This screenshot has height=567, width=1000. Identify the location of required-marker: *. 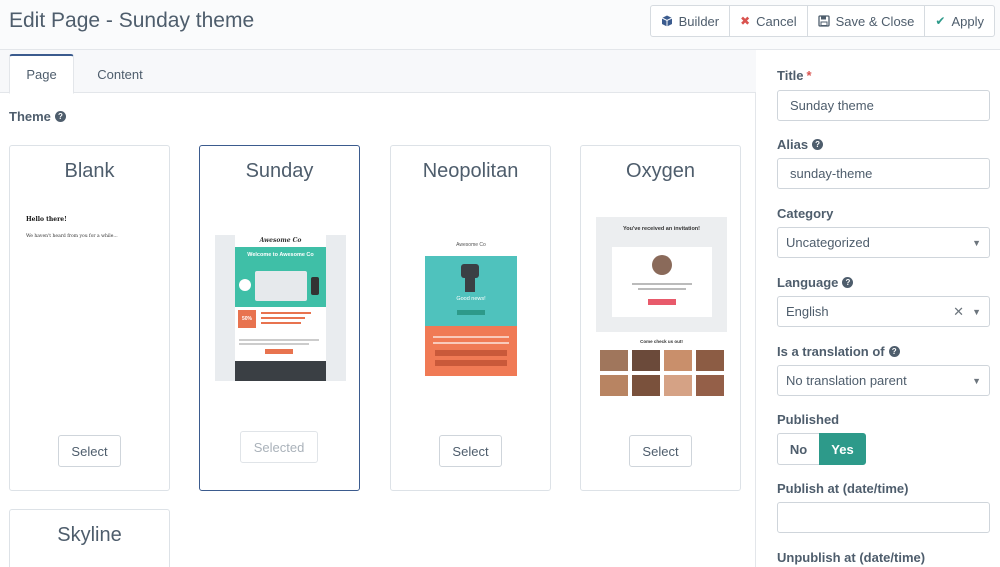
(809, 75).